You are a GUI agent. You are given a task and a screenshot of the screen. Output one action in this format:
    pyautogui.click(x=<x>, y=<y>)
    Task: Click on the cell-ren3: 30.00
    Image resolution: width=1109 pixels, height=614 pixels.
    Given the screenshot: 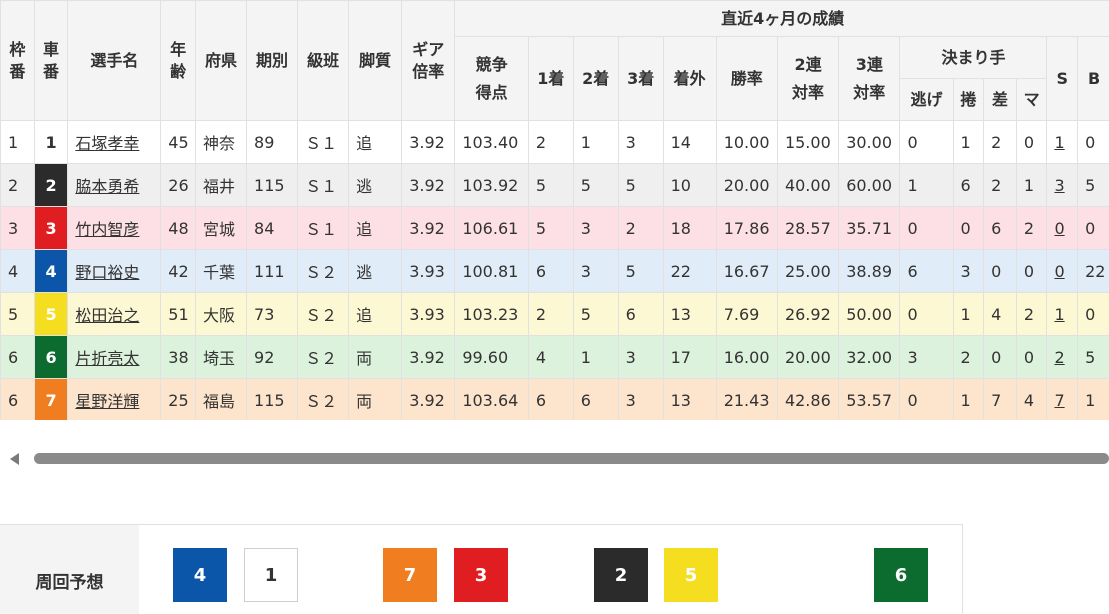 What is the action you would take?
    pyautogui.click(x=869, y=142)
    